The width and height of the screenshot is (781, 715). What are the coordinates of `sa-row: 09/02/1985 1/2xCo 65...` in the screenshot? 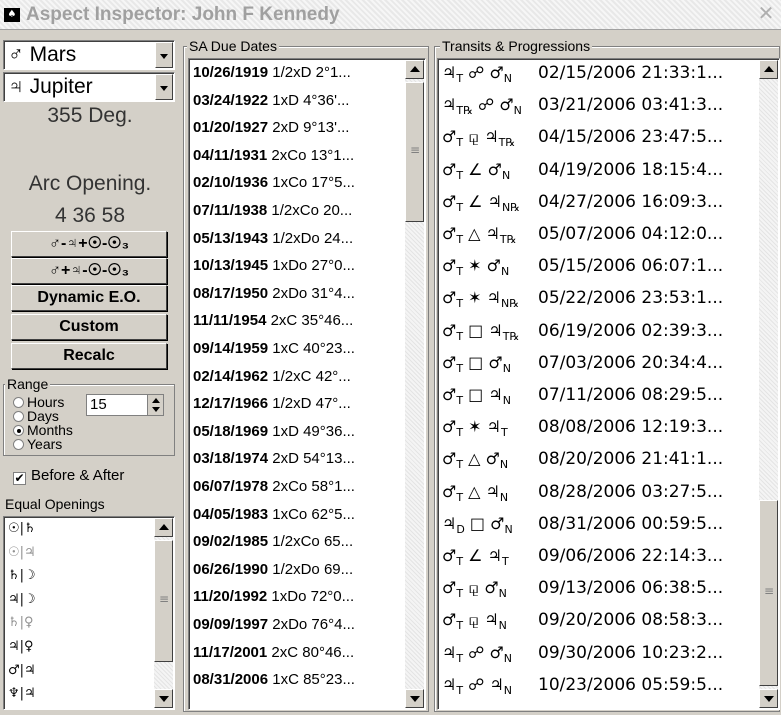 It's located at (298, 541).